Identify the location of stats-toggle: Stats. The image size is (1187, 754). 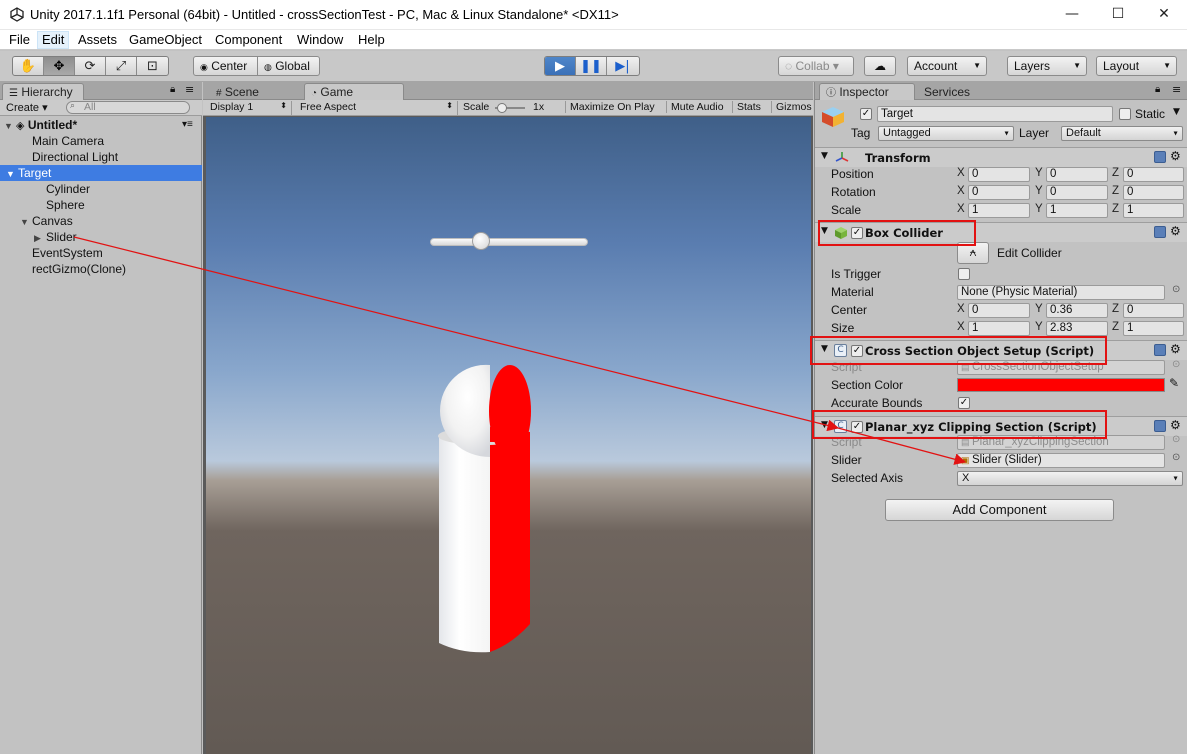
(746, 107).